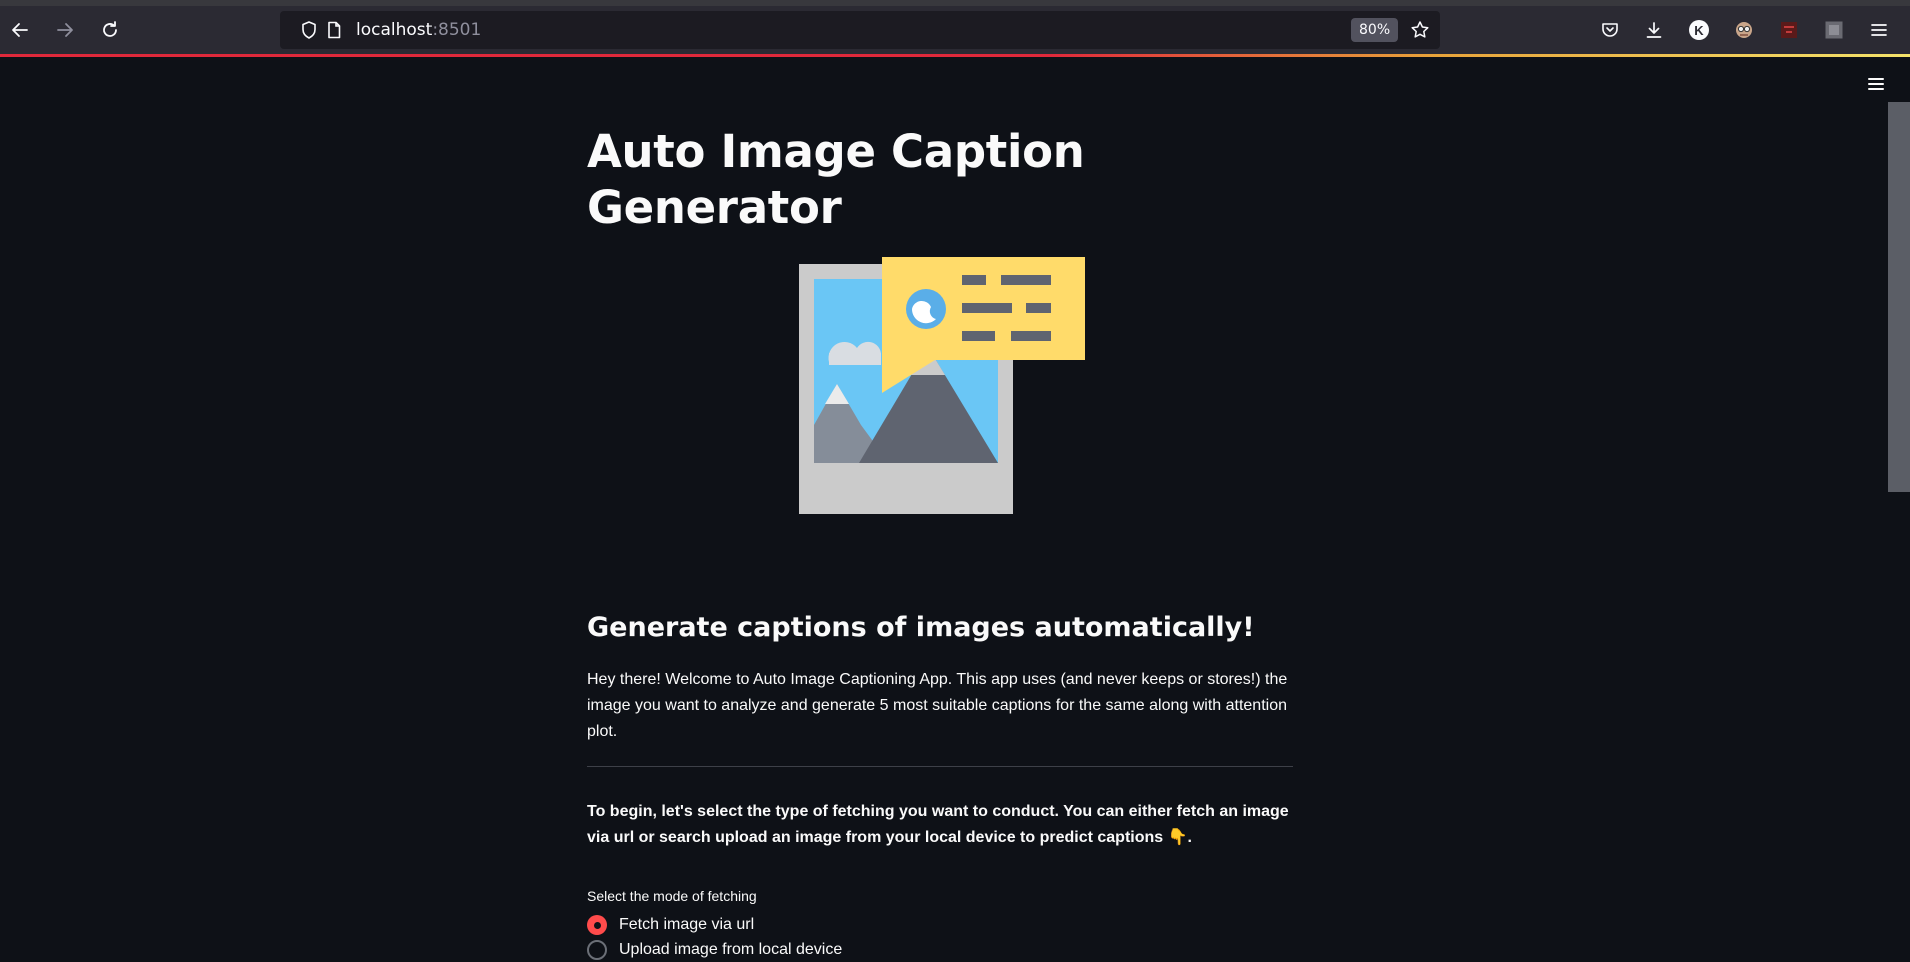 The width and height of the screenshot is (1910, 962). I want to click on reload-button, so click(110, 30).